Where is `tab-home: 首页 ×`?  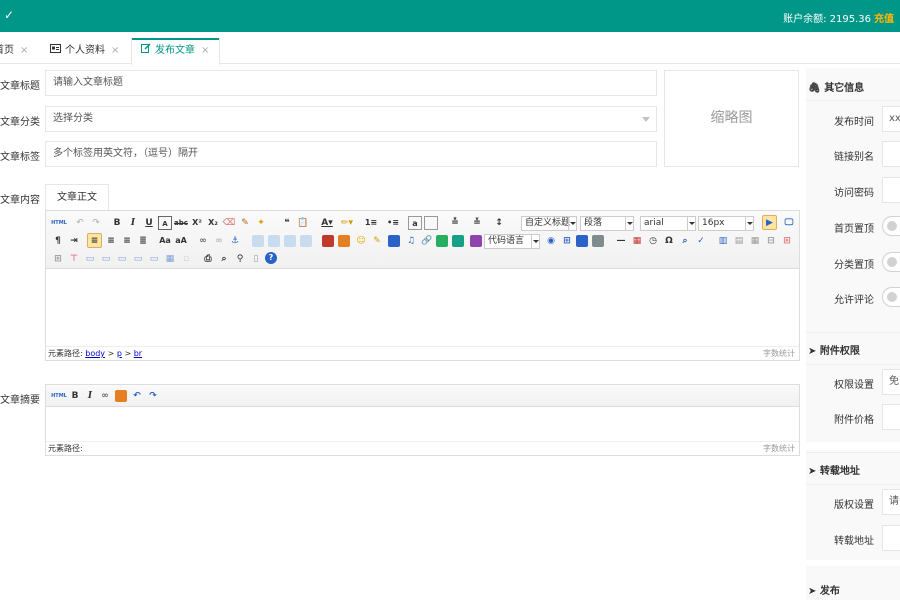 tab-home: 首页 × is located at coordinates (19, 51).